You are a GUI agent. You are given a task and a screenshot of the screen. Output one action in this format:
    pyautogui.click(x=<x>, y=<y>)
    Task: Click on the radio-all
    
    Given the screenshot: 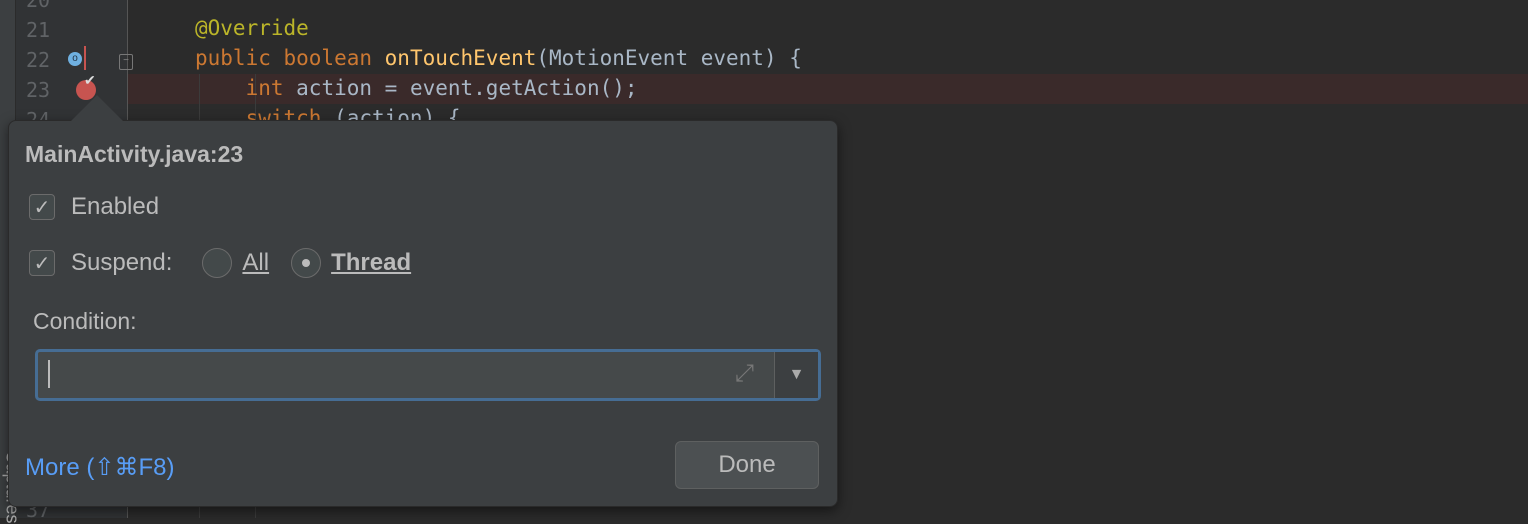 What is the action you would take?
    pyautogui.click(x=217, y=263)
    